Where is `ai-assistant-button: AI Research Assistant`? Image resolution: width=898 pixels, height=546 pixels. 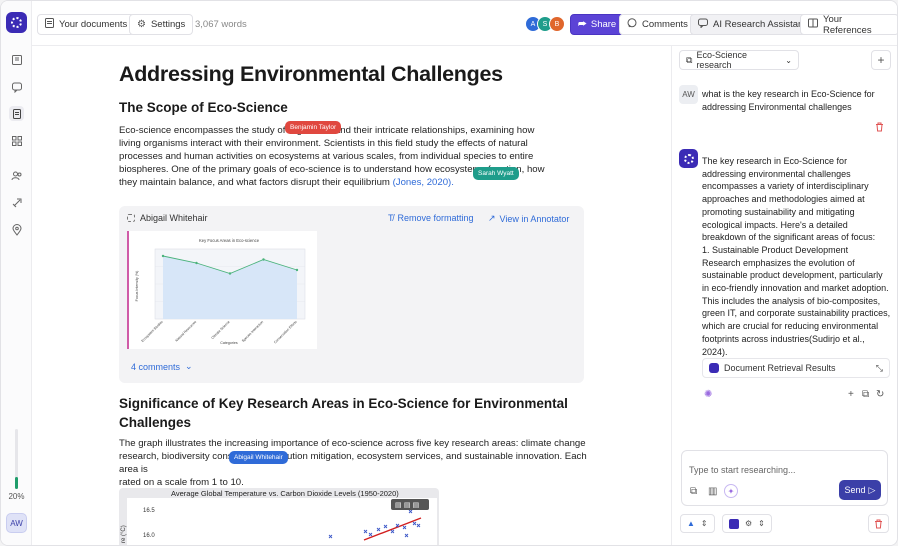 ai-assistant-button: AI Research Assistant is located at coordinates (752, 24).